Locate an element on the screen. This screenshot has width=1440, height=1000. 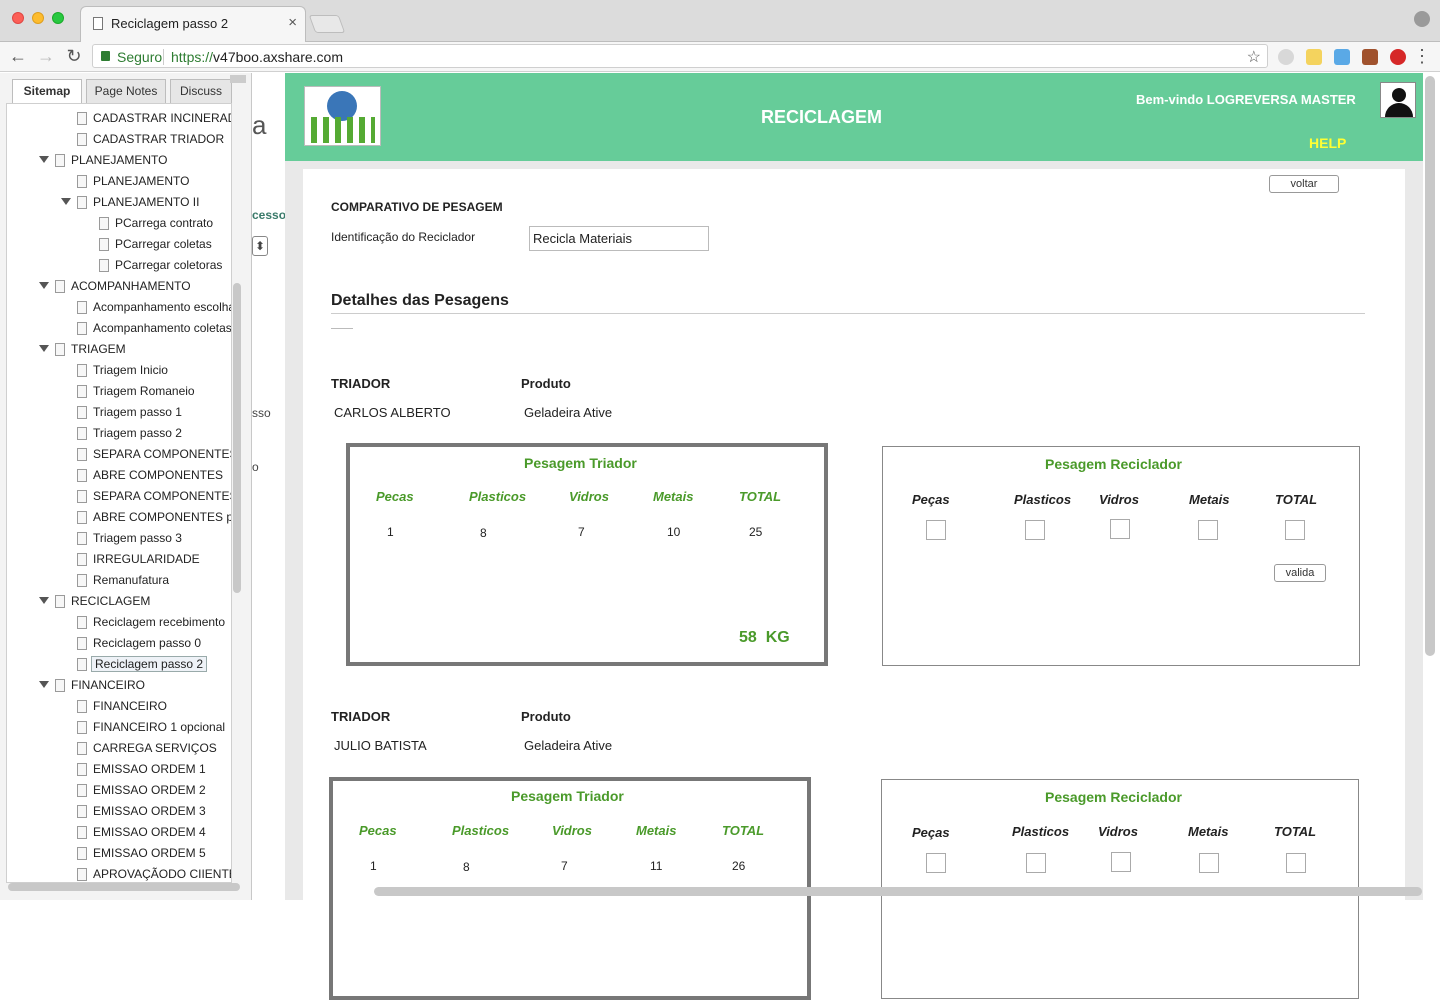
reciclador-field: Recicla Materiais is located at coordinates (619, 238).